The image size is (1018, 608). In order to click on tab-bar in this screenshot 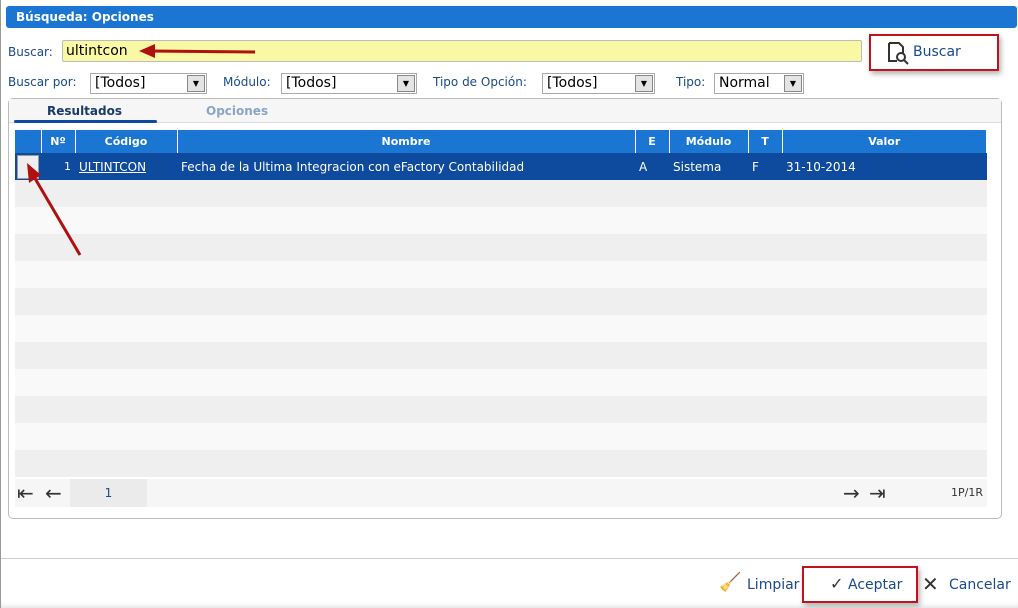, I will do `click(505, 111)`.